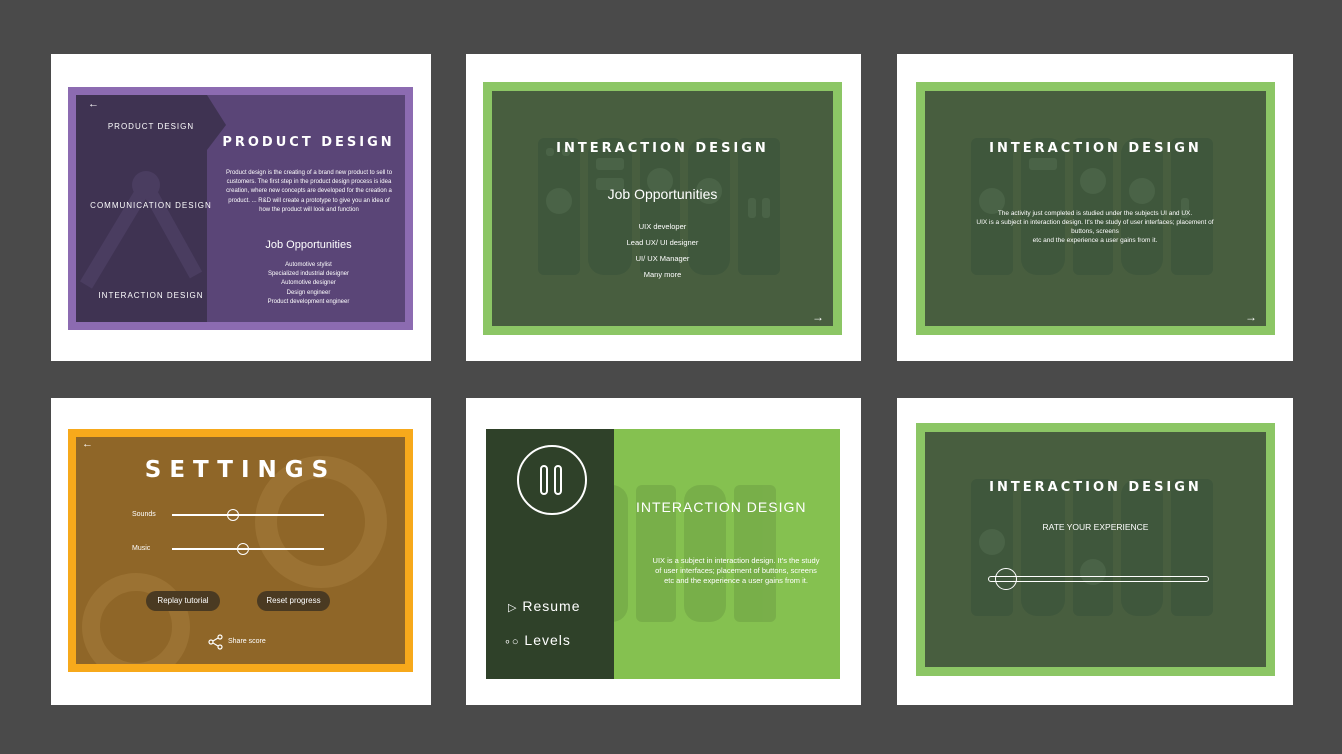  I want to click on levels-button: ∘○ Levels, so click(537, 640).